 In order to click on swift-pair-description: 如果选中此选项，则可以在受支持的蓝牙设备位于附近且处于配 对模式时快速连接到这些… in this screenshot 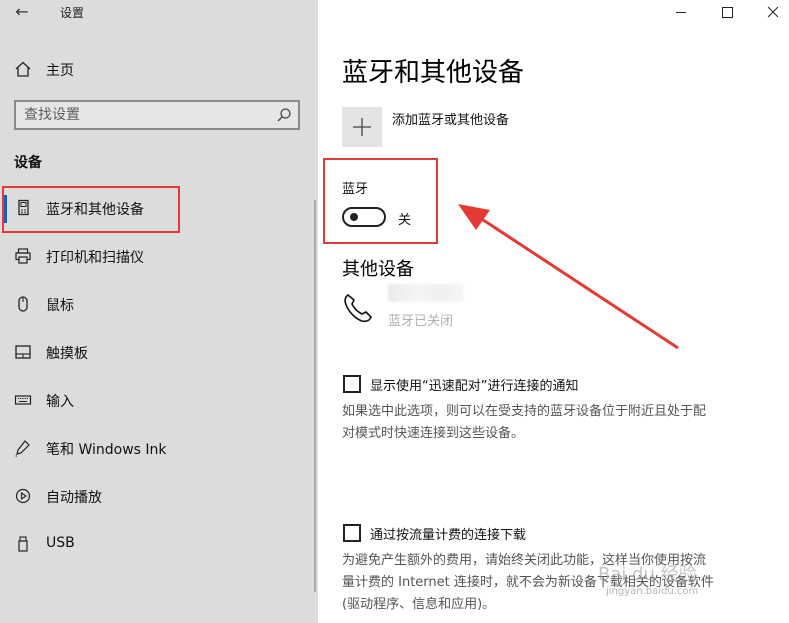, I will do `click(557, 423)`.